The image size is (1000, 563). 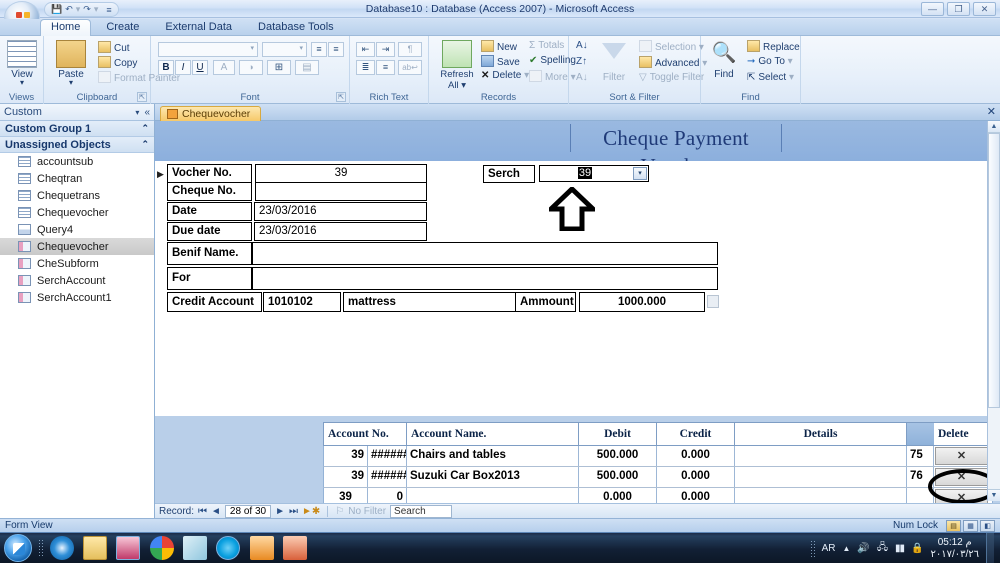 I want to click on toolbar-grip, so click(x=40, y=548).